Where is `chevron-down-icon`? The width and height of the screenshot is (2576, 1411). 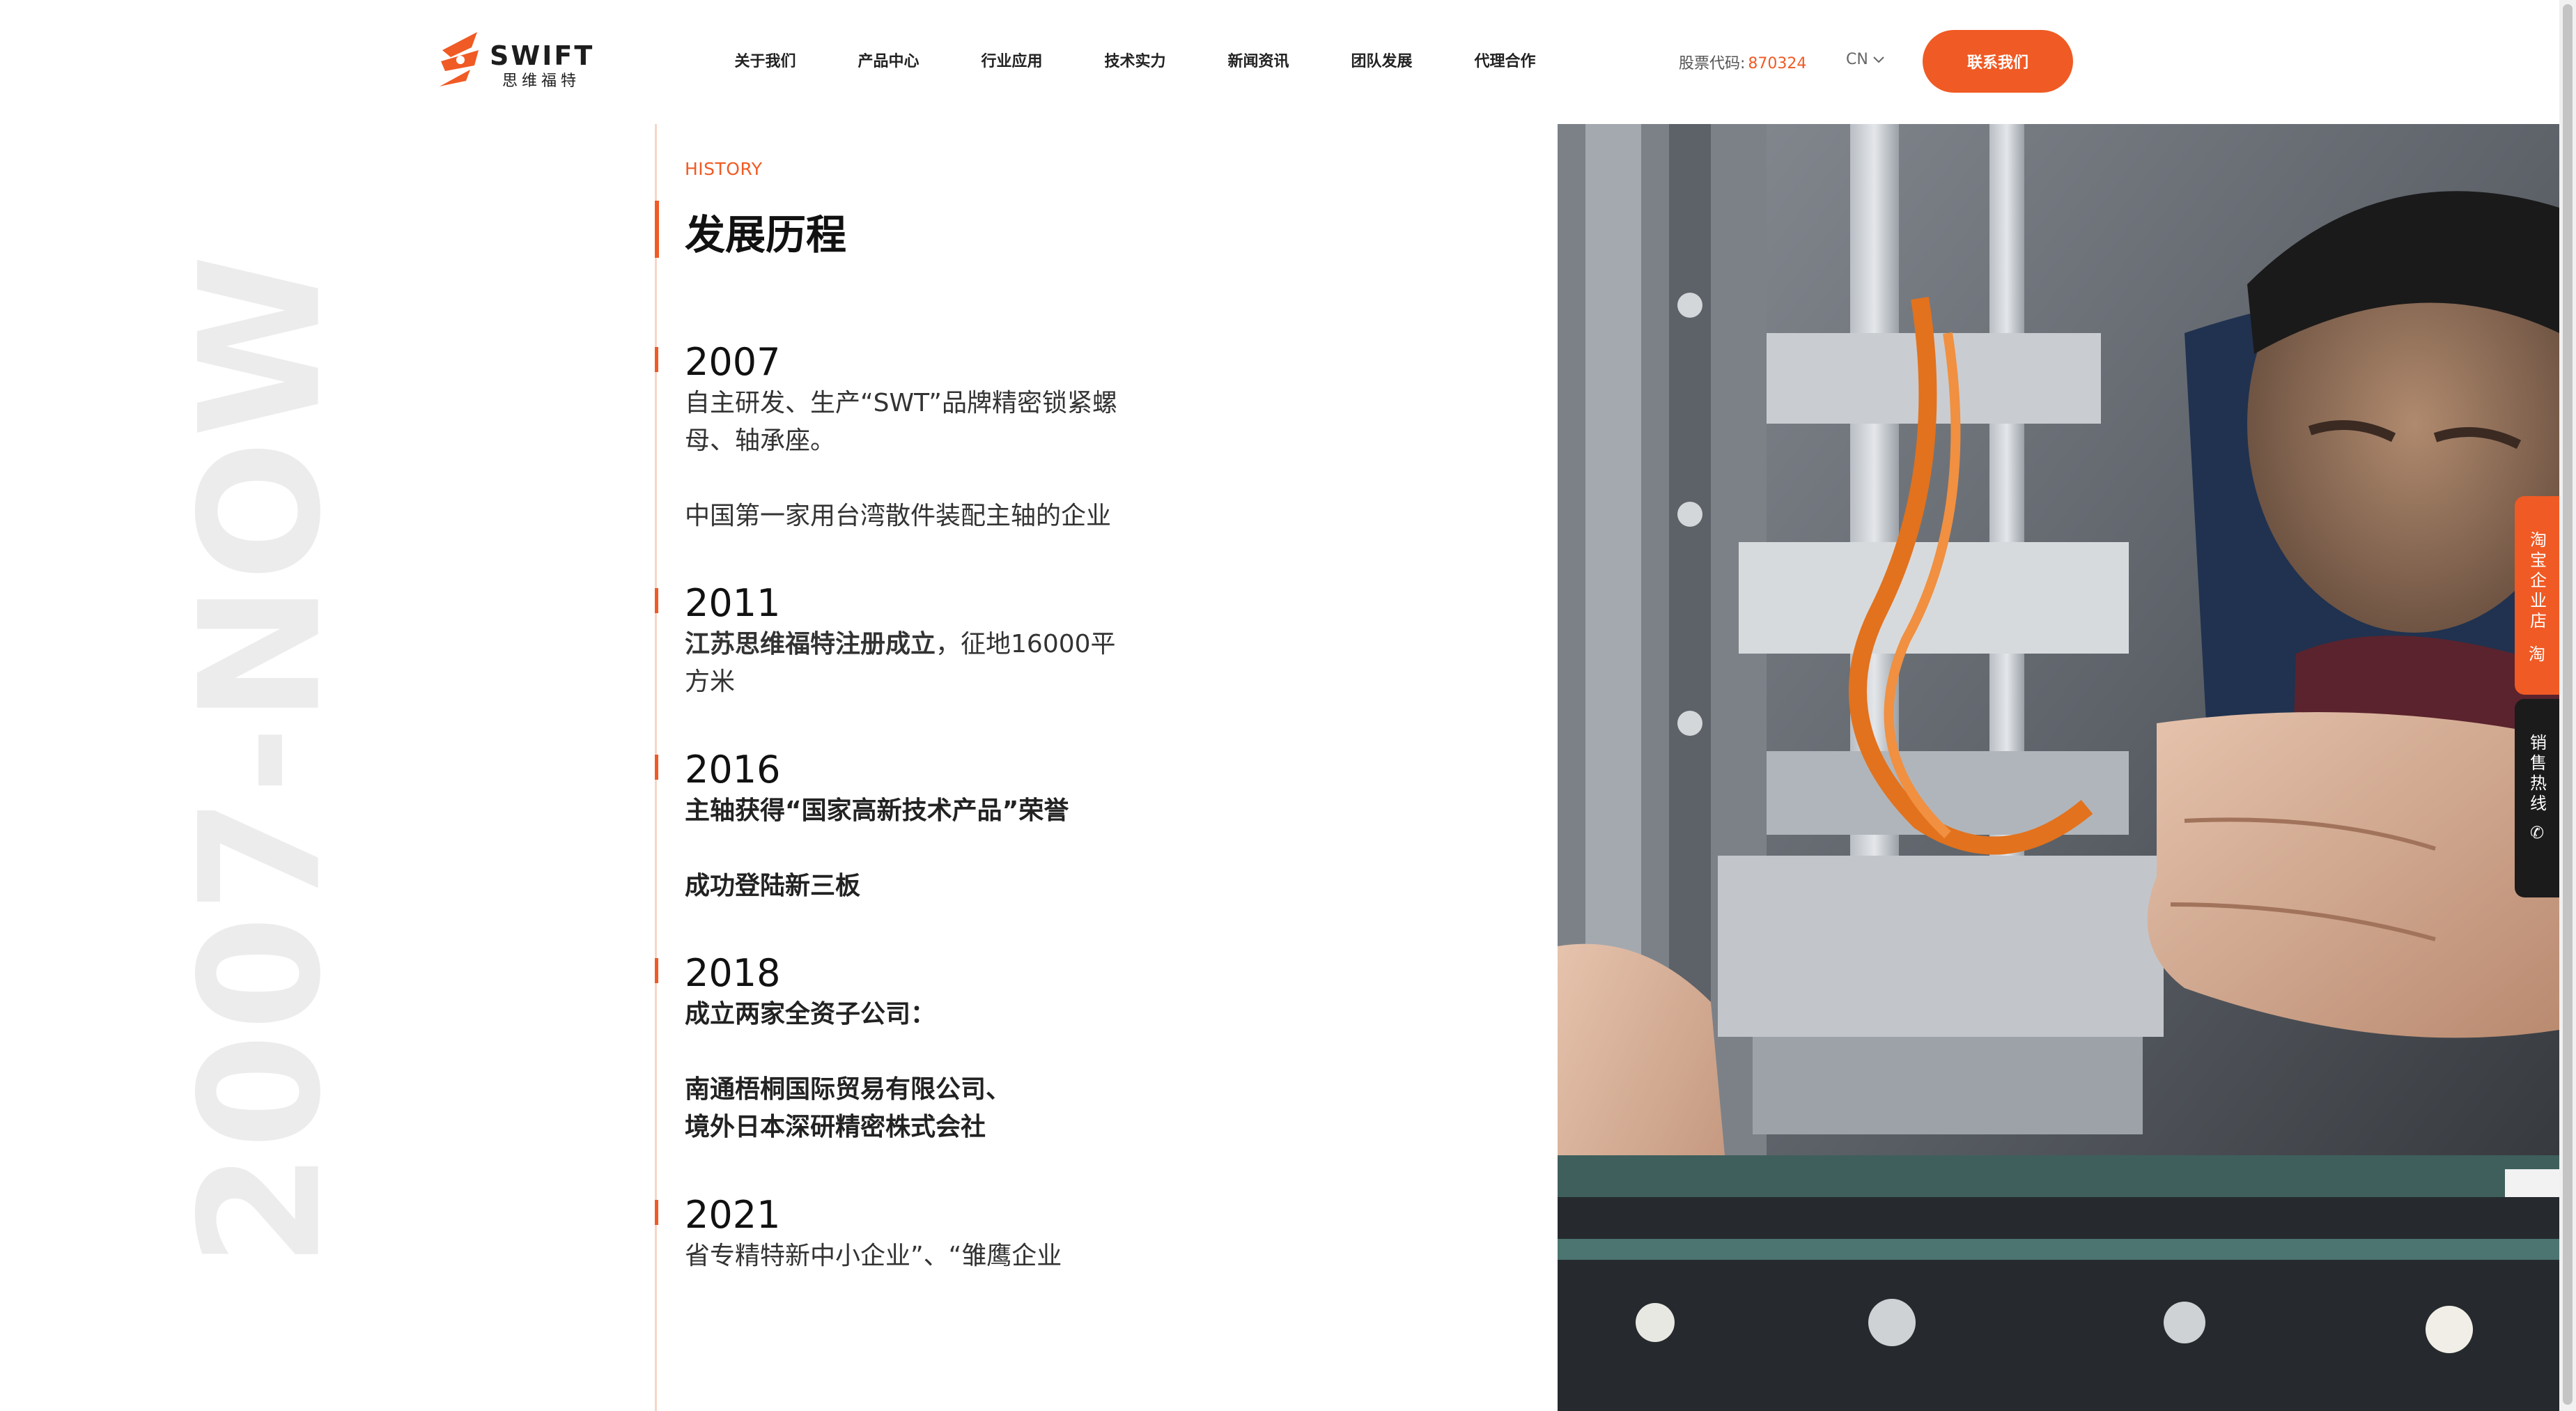
chevron-down-icon is located at coordinates (1878, 59).